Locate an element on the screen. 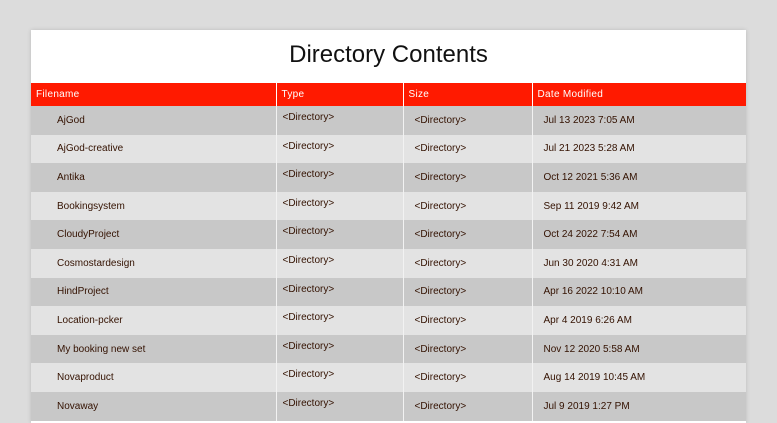 The width and height of the screenshot is (777, 423). filename-link: Antika is located at coordinates (154, 177).